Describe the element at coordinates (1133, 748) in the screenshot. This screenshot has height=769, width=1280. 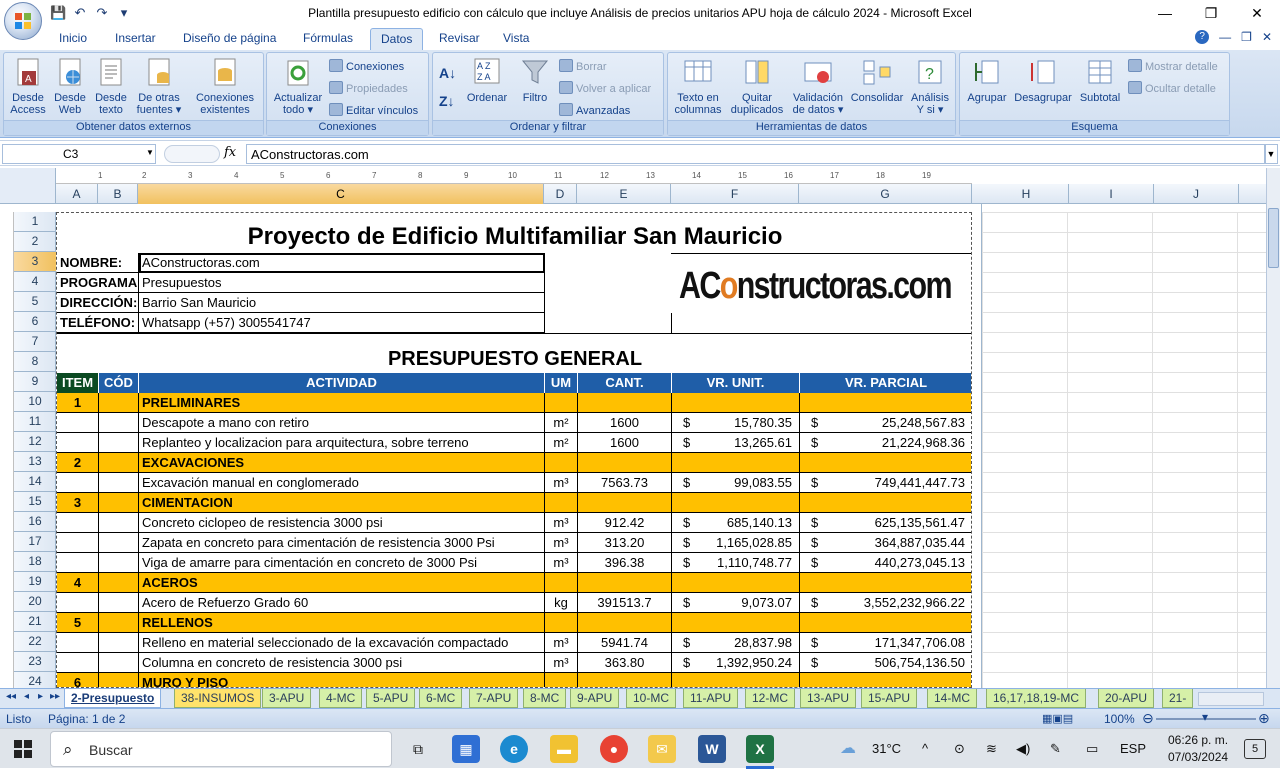
I see `language-indicator: ESP` at that location.